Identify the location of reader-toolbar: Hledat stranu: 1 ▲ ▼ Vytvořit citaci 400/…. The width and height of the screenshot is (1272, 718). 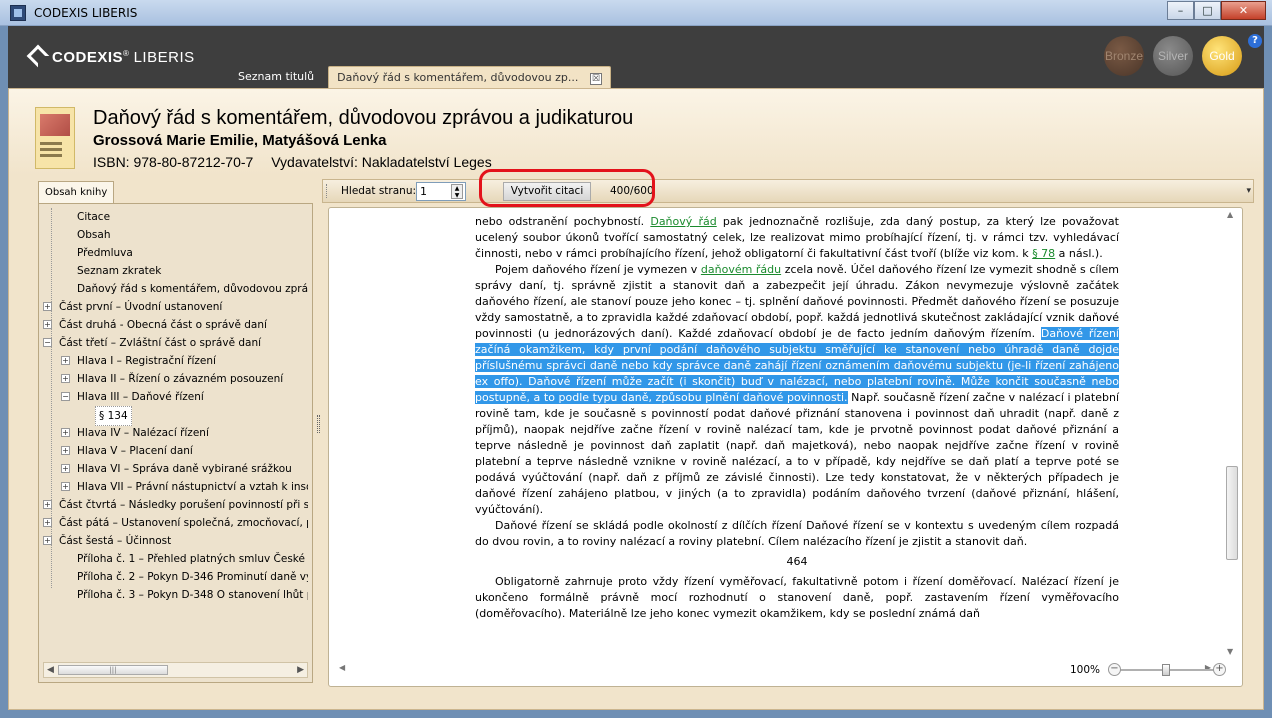
(788, 191).